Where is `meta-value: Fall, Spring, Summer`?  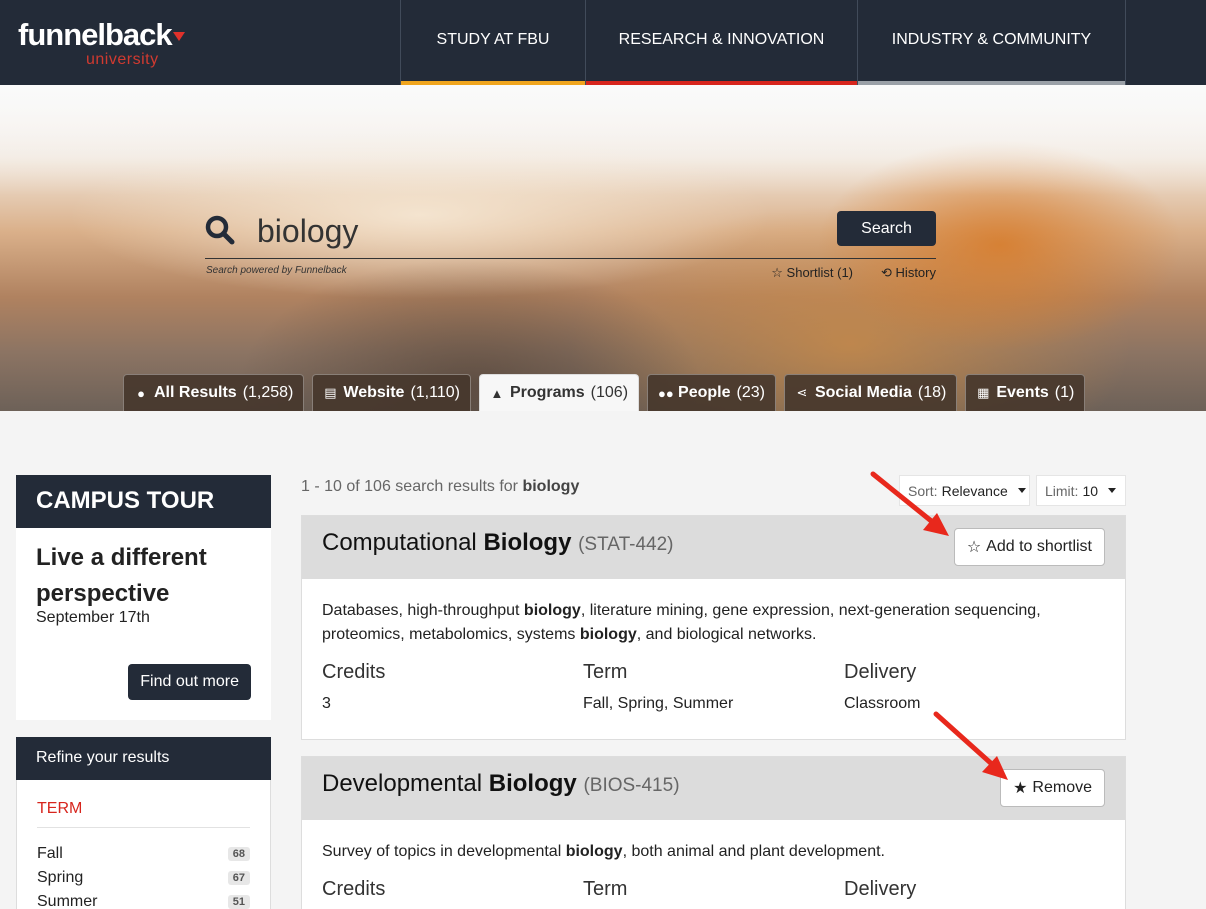
meta-value: Fall, Spring, Summer is located at coordinates (658, 703).